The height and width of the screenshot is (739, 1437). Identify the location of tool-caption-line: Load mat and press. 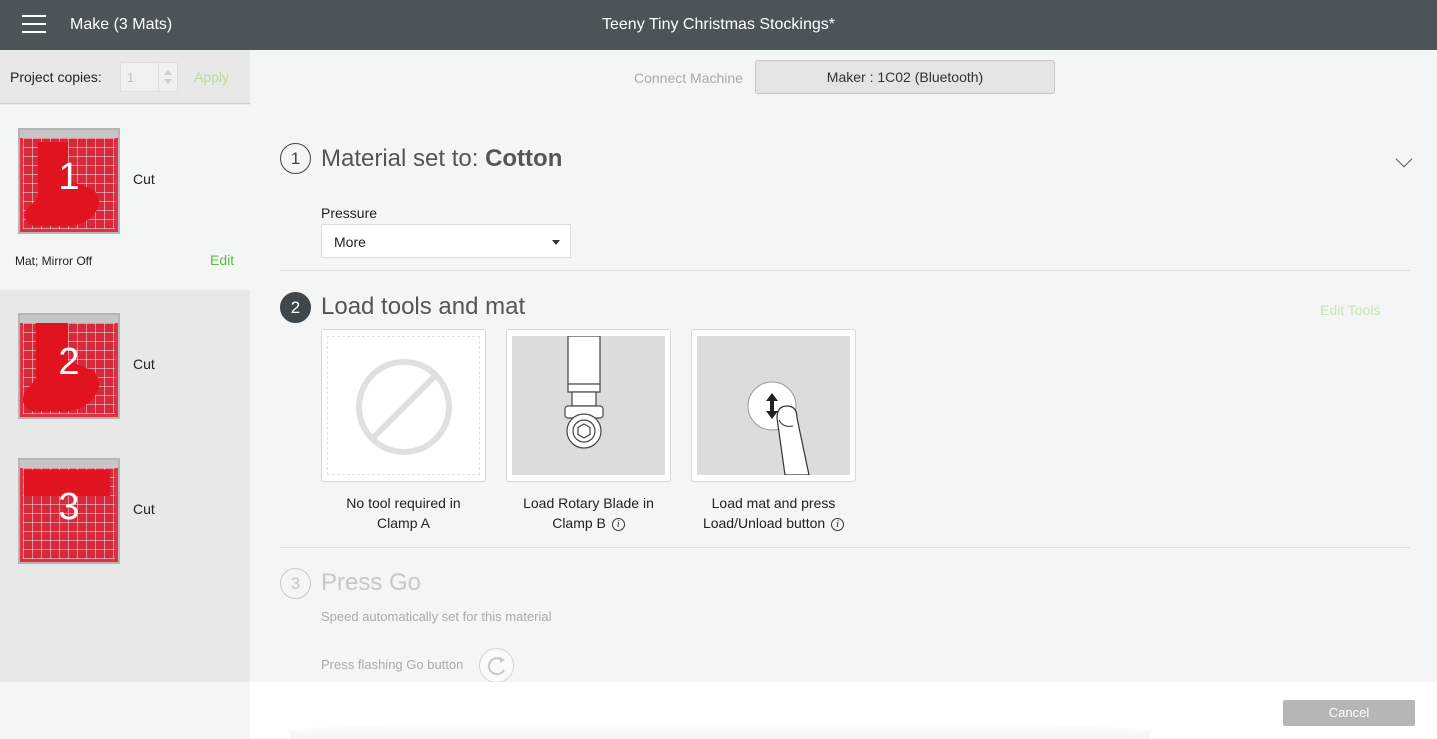
(773, 503).